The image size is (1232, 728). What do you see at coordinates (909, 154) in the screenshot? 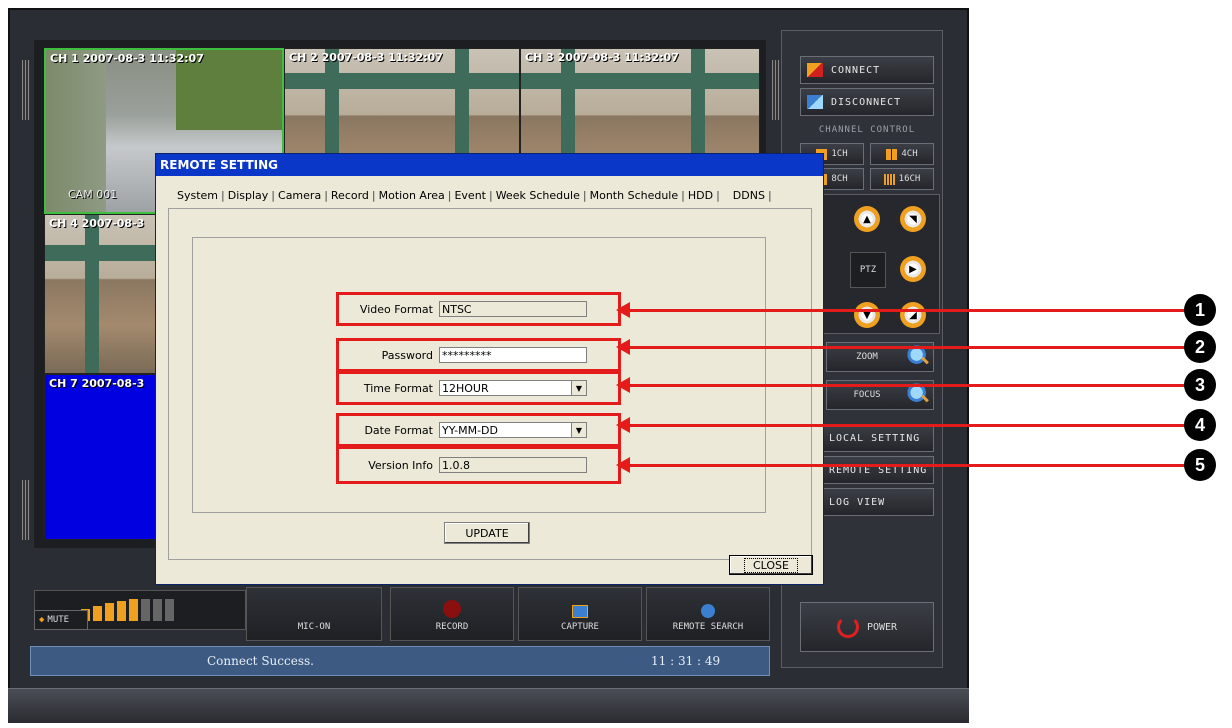
I see `4ch-label: 4CH` at bounding box center [909, 154].